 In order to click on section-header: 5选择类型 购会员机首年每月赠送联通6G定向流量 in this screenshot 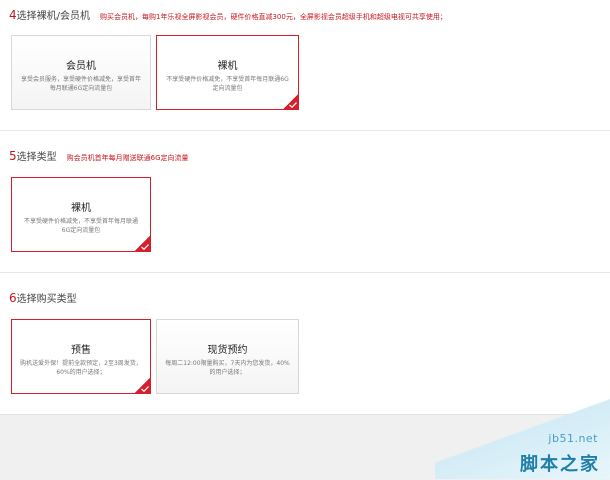, I will do `click(99, 154)`.